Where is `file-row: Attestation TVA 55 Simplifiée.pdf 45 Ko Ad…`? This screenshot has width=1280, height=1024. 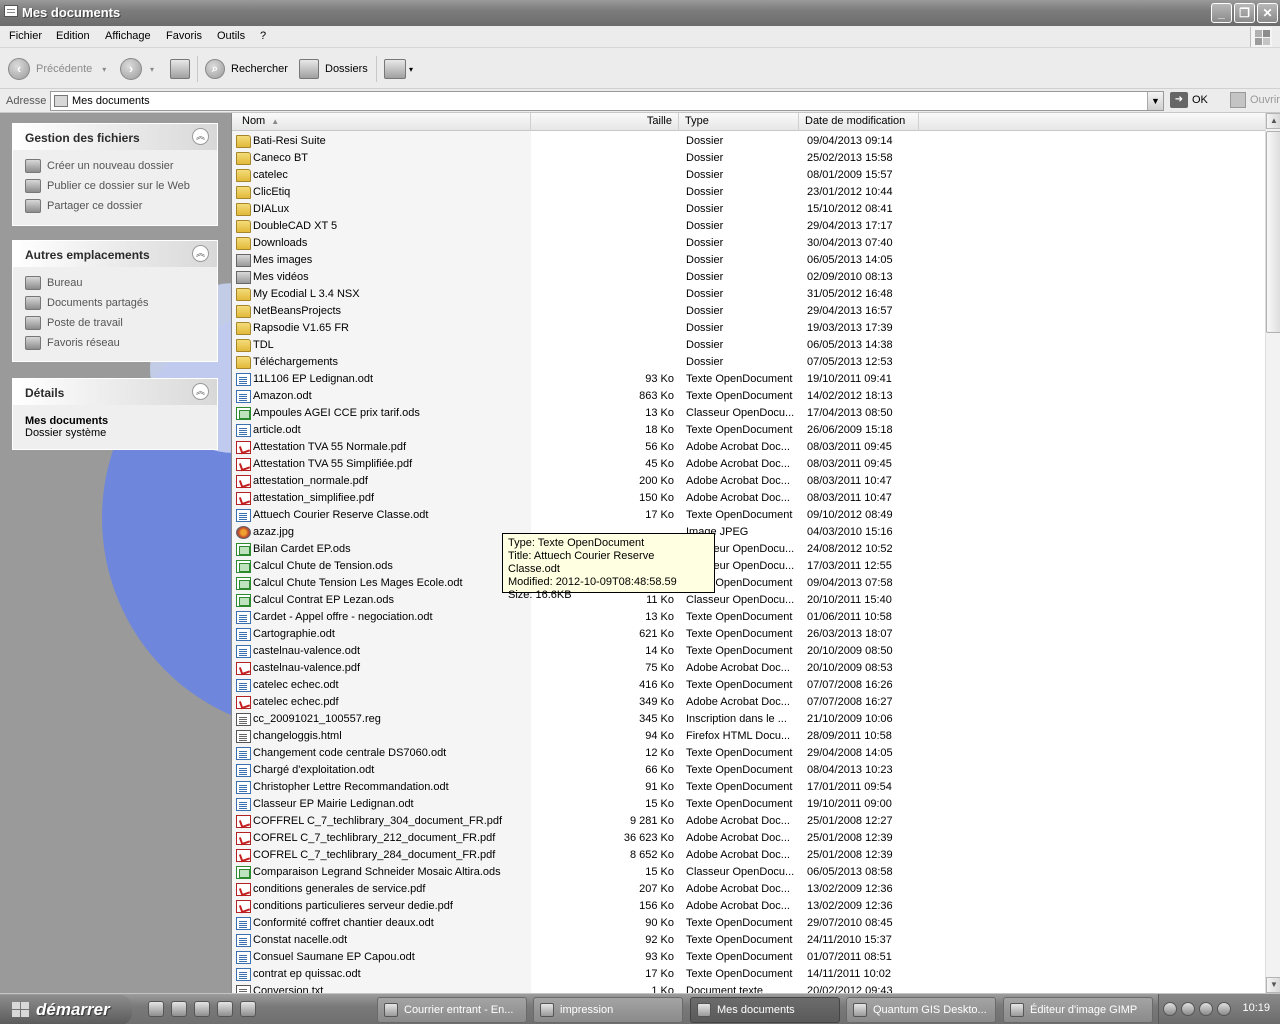 file-row: Attestation TVA 55 Simplifiée.pdf 45 Ko Ad… is located at coordinates (748, 464).